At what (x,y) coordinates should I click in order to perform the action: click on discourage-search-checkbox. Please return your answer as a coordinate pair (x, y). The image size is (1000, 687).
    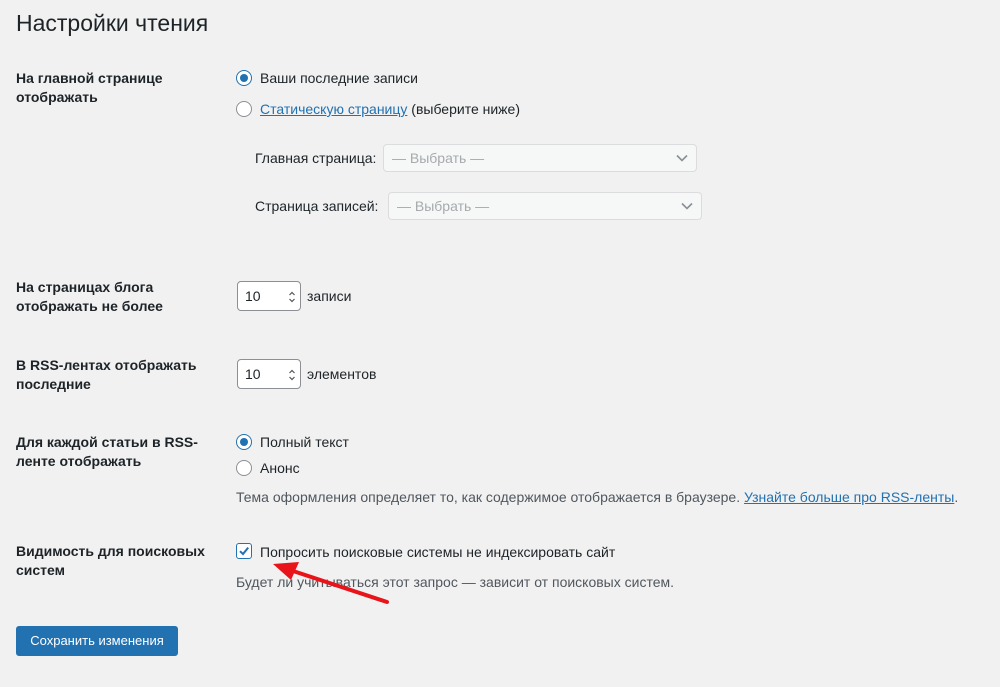
    Looking at the image, I should click on (244, 551).